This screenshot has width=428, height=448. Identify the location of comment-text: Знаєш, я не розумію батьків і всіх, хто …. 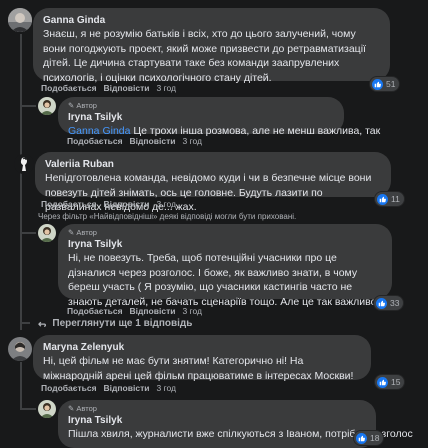
(204, 56).